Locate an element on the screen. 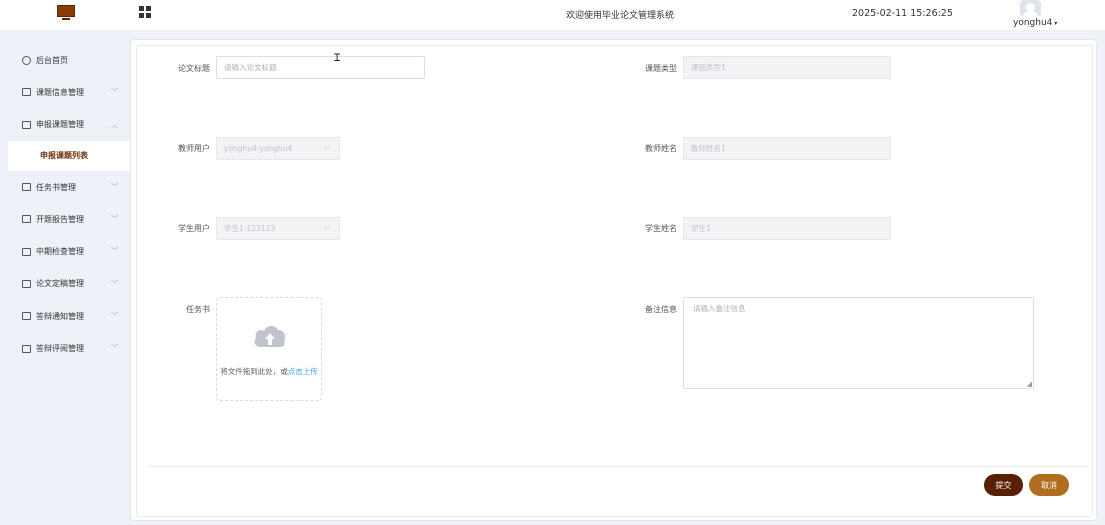 The height and width of the screenshot is (525, 1105). sidebar-item-task-book: 任务书管理 ﹀ is located at coordinates (65, 187).